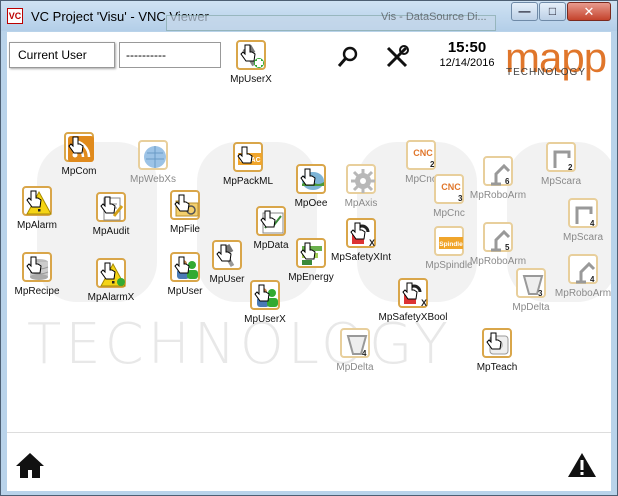 Image resolution: width=618 pixels, height=496 pixels. Describe the element at coordinates (15, 16) in the screenshot. I see `vnc-app-icon: VC` at that location.